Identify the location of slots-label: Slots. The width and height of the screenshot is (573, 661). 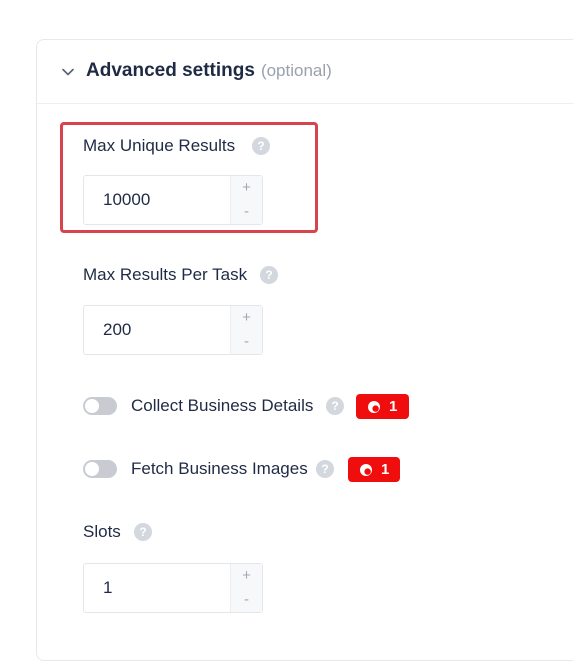
(102, 531).